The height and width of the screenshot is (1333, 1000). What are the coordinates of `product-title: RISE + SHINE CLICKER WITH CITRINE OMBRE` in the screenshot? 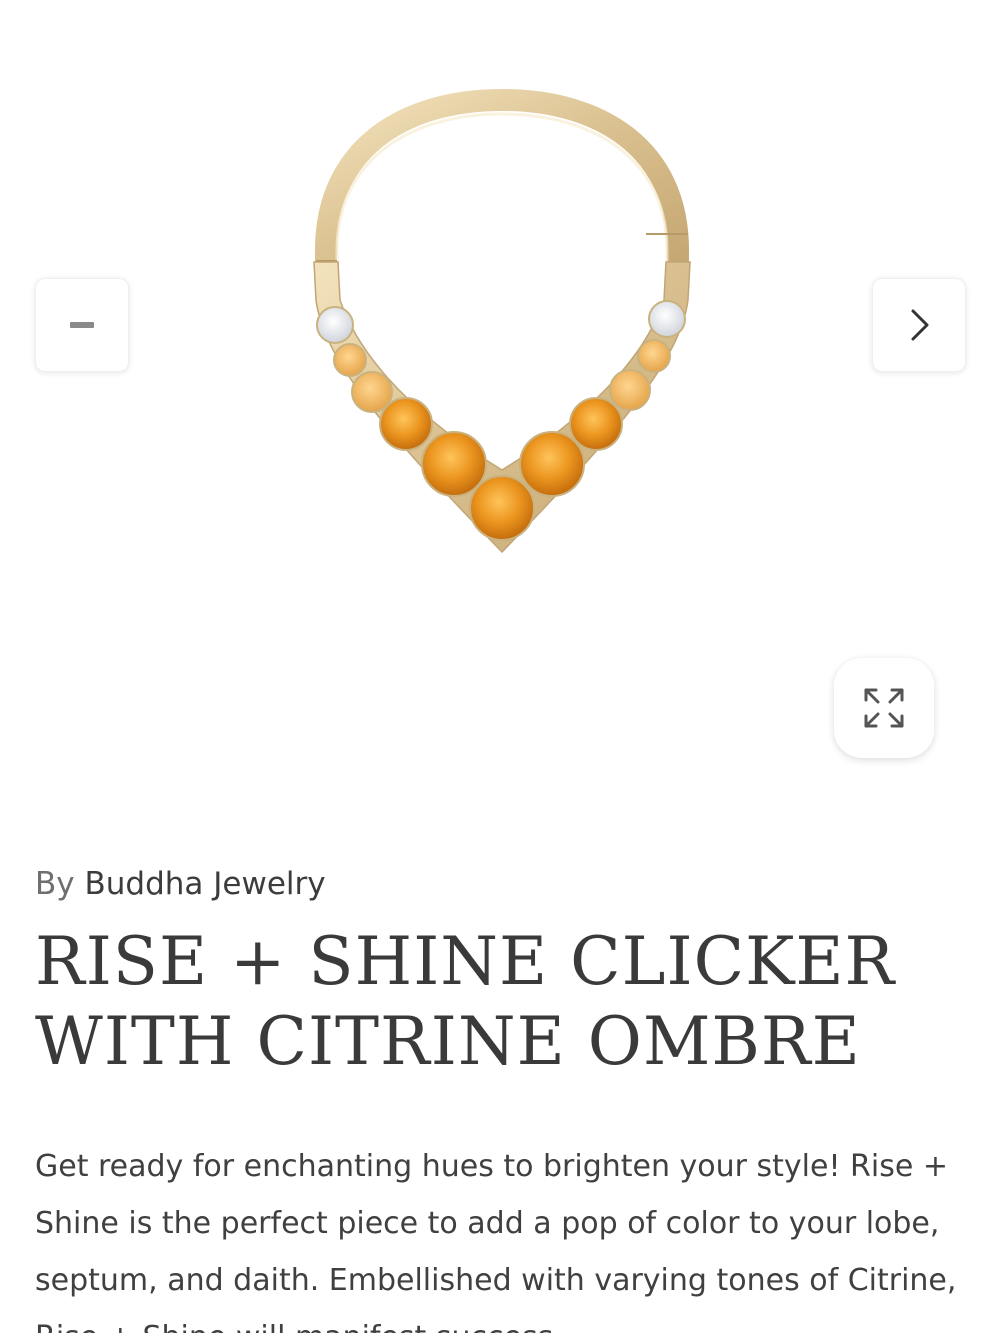 It's located at (465, 1001).